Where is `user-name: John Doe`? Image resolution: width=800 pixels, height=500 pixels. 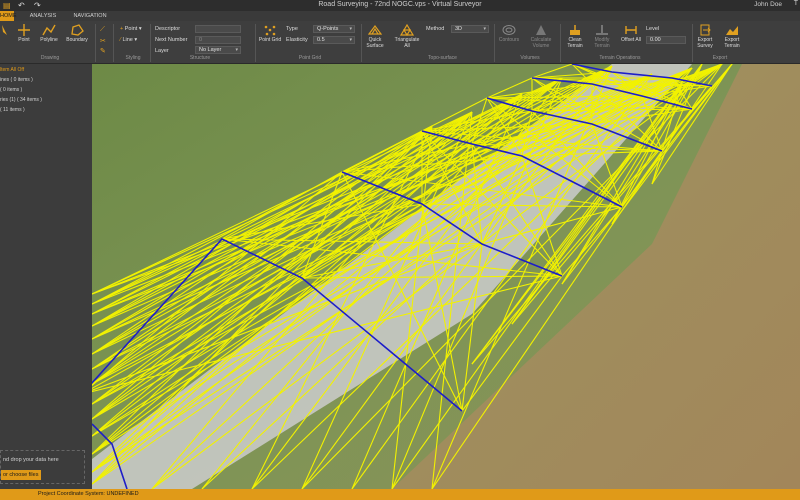 user-name: John Doe is located at coordinates (768, 4).